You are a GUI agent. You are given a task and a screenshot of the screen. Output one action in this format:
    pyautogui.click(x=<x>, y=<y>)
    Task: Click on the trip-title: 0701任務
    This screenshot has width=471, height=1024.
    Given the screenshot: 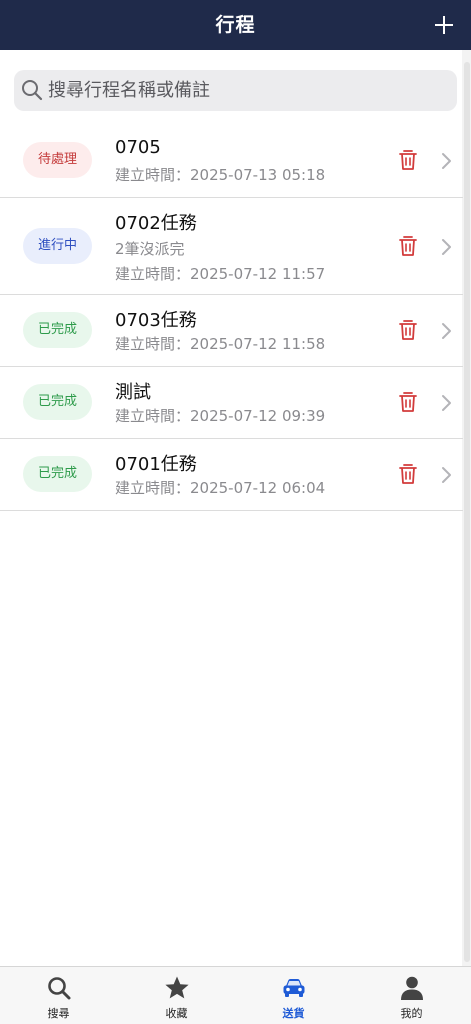 What is the action you would take?
    pyautogui.click(x=156, y=464)
    